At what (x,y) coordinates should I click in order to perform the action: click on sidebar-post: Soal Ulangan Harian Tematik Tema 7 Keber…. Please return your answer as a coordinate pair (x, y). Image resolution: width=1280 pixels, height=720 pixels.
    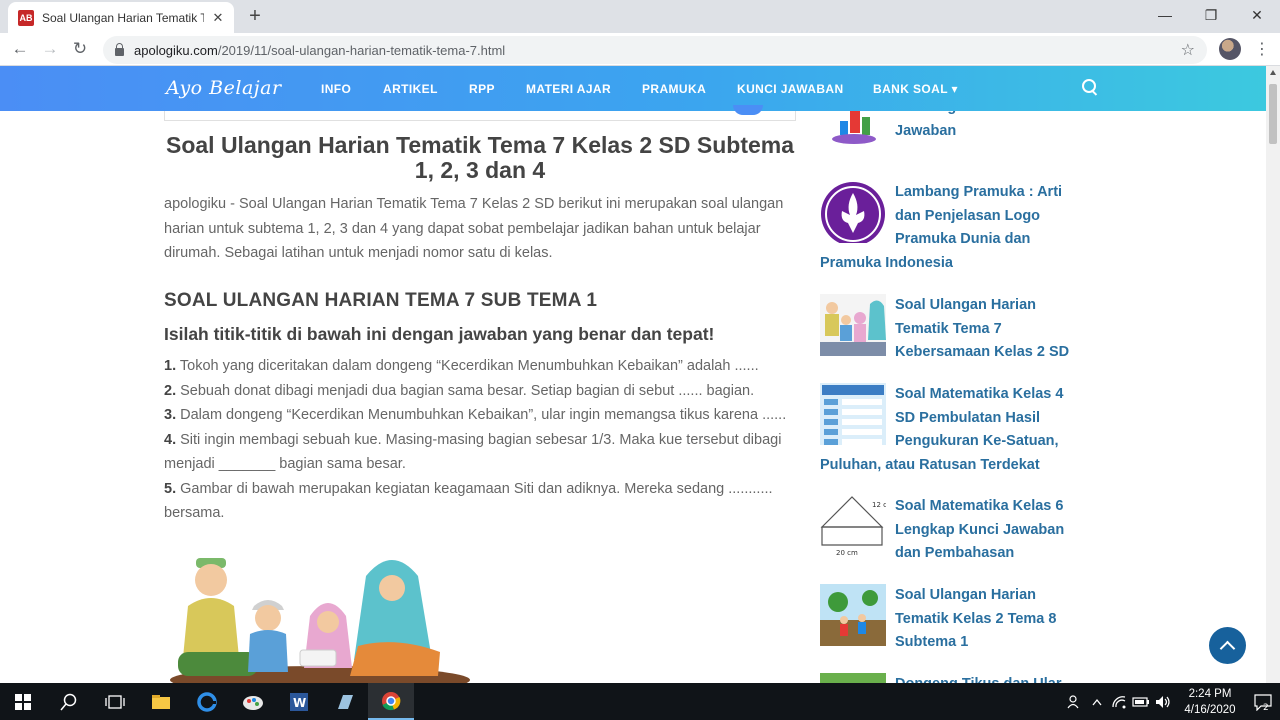
    Looking at the image, I should click on (951, 329).